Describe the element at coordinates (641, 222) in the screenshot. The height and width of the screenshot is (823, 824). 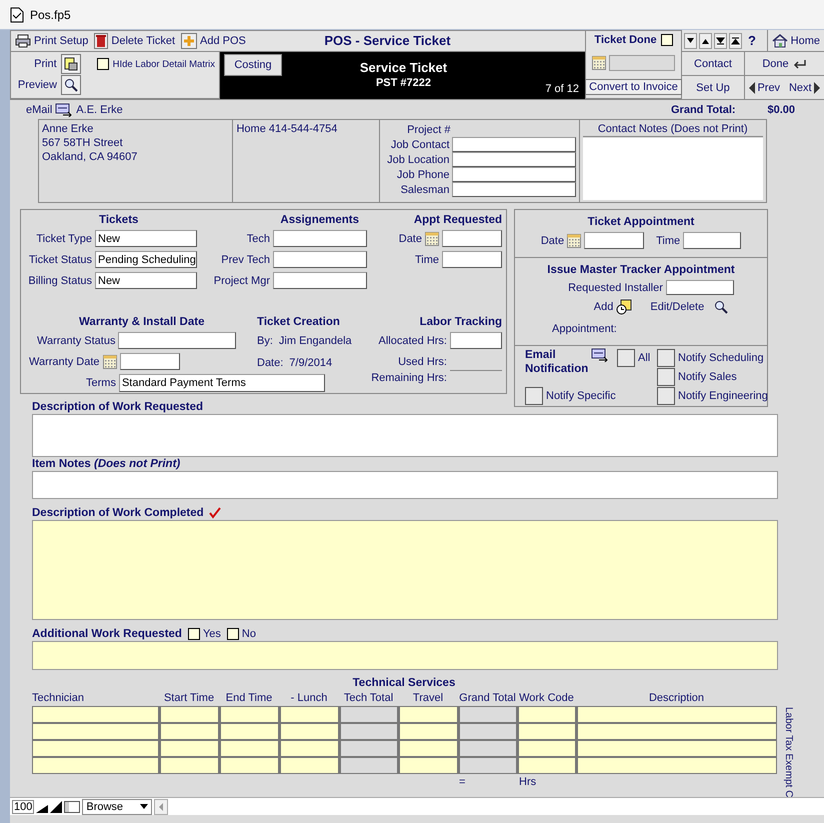
I see `section-heading: Ticket Appointment` at that location.